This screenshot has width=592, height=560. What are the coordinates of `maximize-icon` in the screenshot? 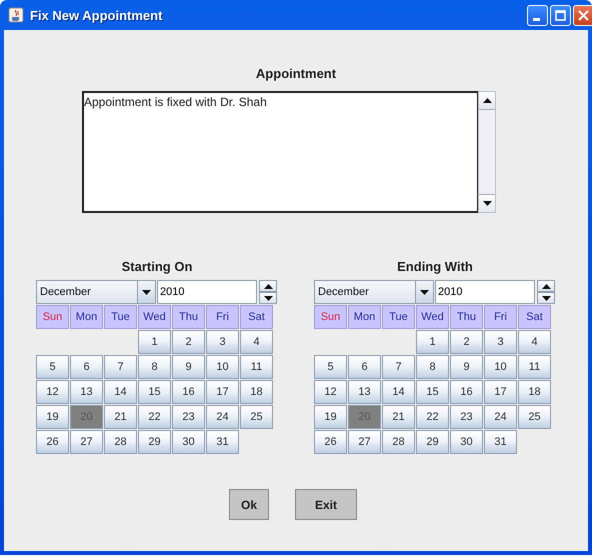 It's located at (560, 15).